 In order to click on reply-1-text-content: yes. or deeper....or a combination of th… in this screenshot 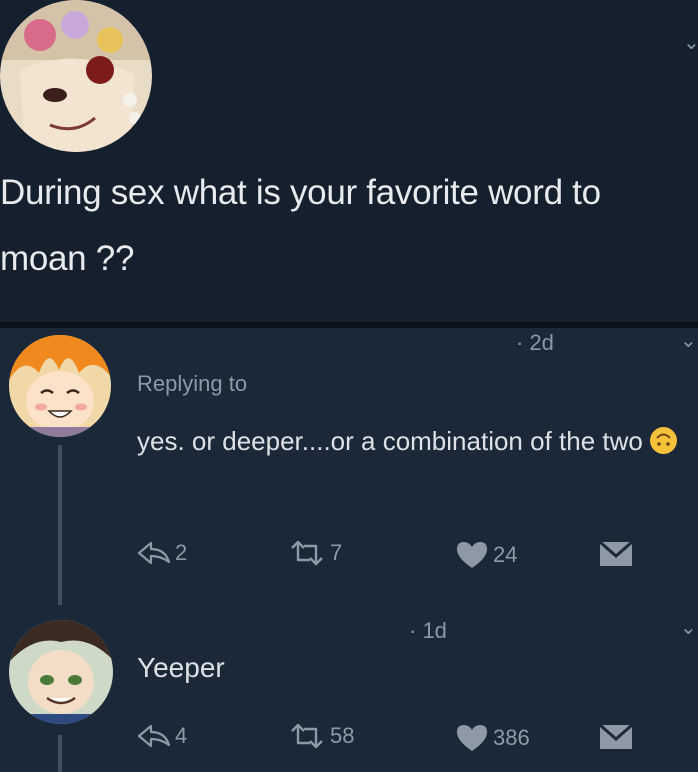, I will do `click(390, 441)`.